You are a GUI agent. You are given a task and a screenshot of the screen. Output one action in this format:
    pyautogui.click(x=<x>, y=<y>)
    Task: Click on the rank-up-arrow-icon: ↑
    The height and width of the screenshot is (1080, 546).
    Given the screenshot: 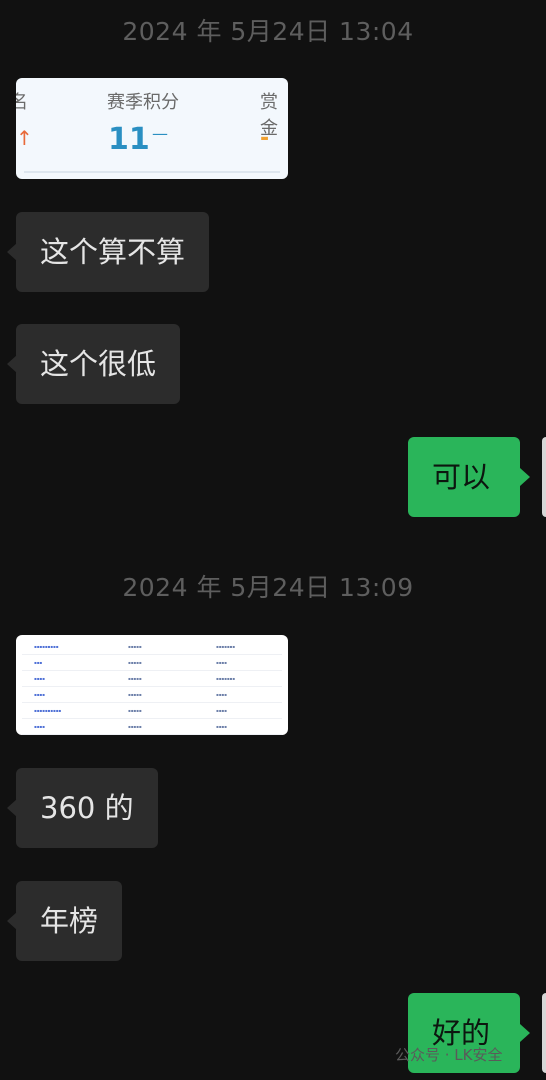 What is the action you would take?
    pyautogui.click(x=24, y=138)
    